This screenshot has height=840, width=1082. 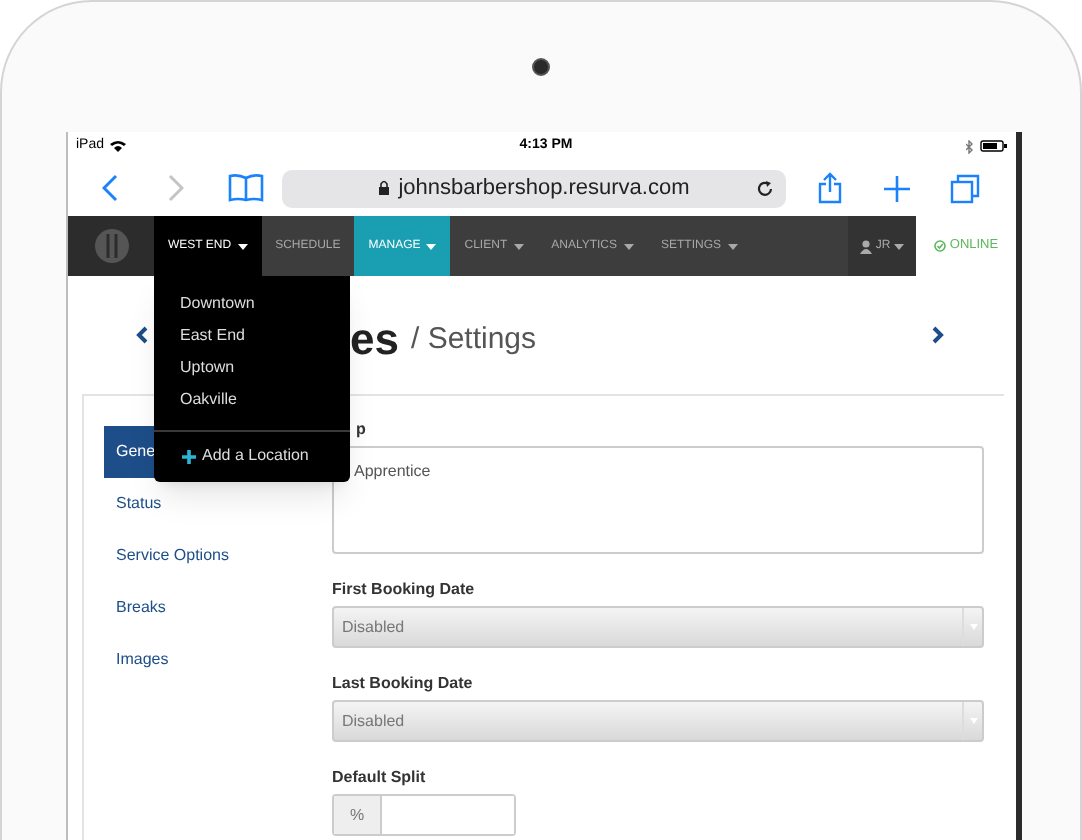 I want to click on url-text: johnsbarbershop.resurva.com, so click(x=544, y=188).